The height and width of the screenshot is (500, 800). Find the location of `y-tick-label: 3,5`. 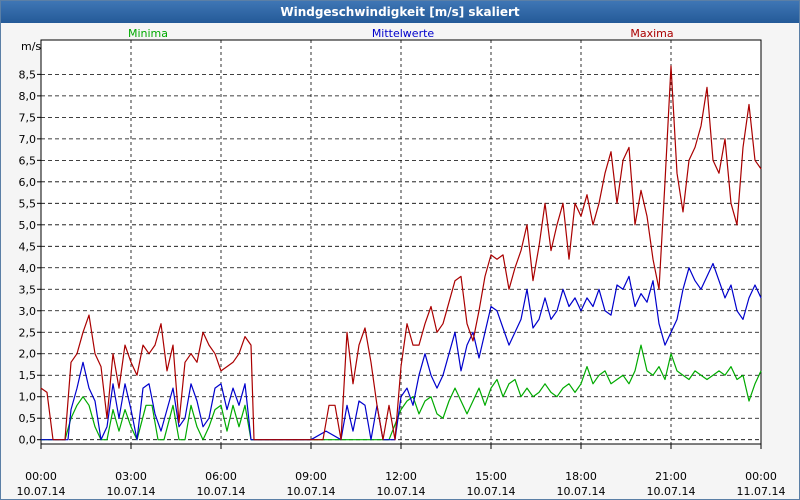

y-tick-label: 3,5 is located at coordinates (28, 289).